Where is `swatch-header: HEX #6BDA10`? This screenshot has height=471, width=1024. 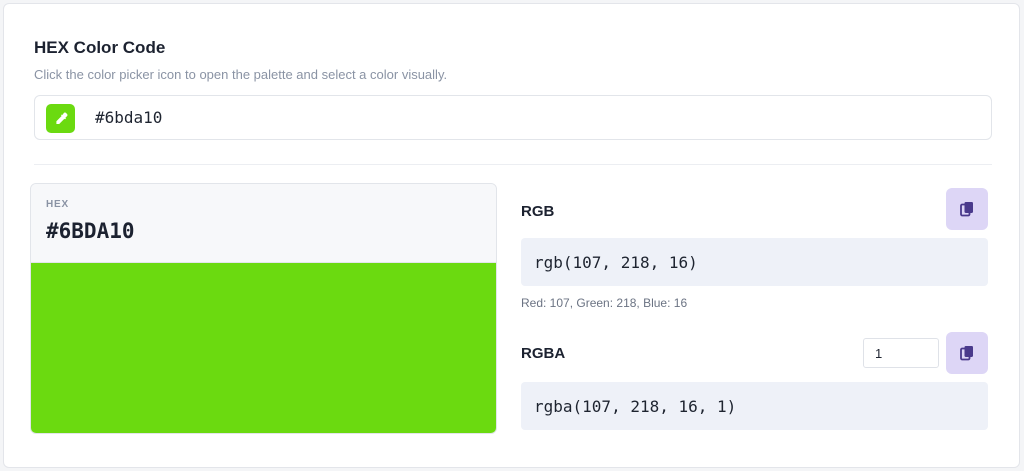 swatch-header: HEX #6BDA10 is located at coordinates (263, 223).